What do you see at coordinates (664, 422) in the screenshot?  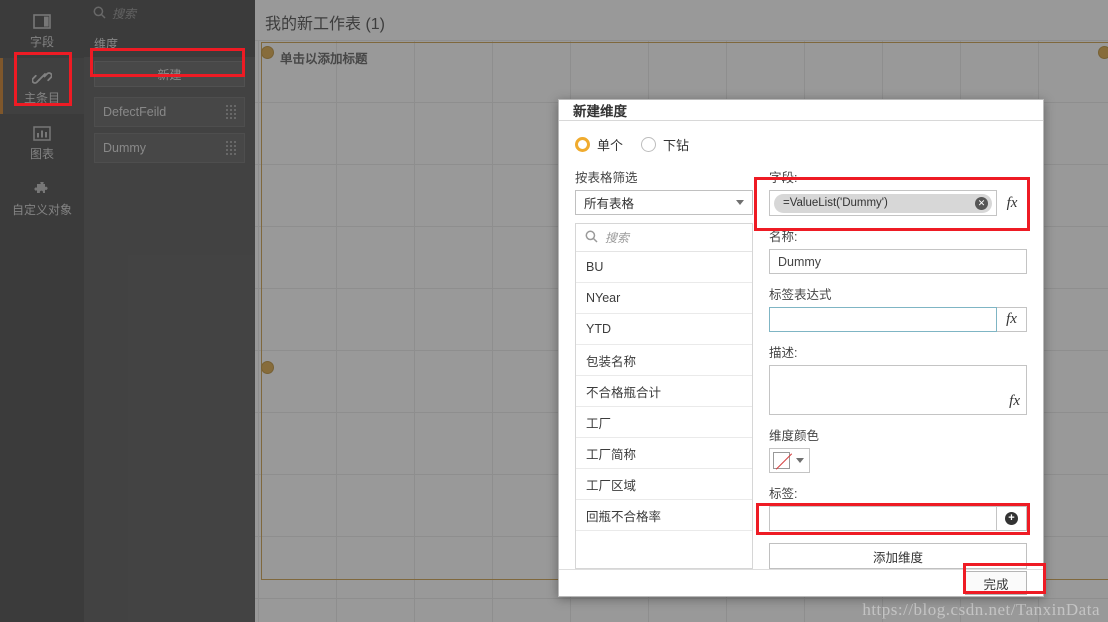 I see `list-item: 工厂` at bounding box center [664, 422].